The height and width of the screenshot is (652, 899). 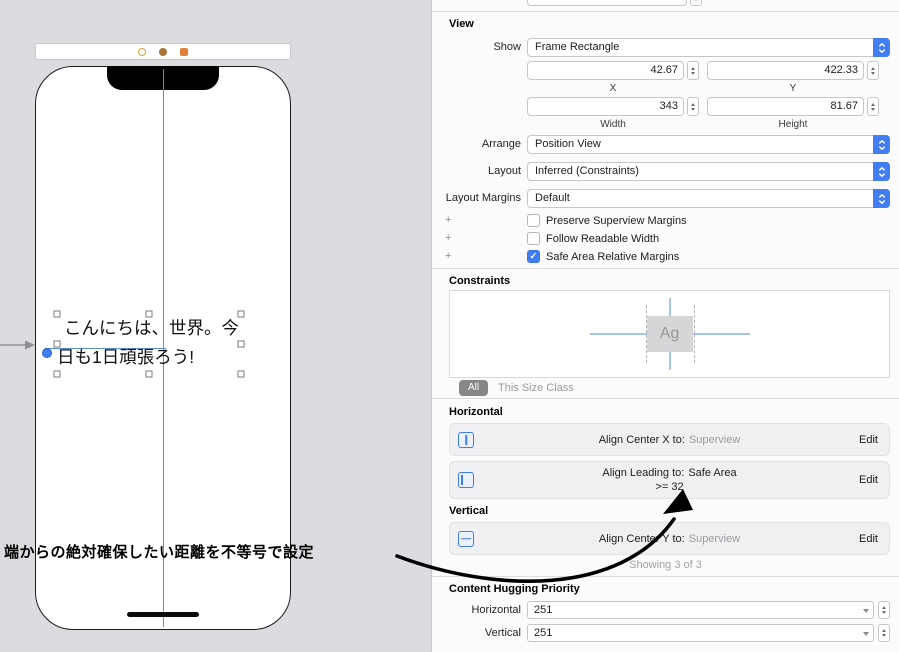 What do you see at coordinates (708, 171) in the screenshot?
I see `layout-popup: Inferred (Constraints)` at bounding box center [708, 171].